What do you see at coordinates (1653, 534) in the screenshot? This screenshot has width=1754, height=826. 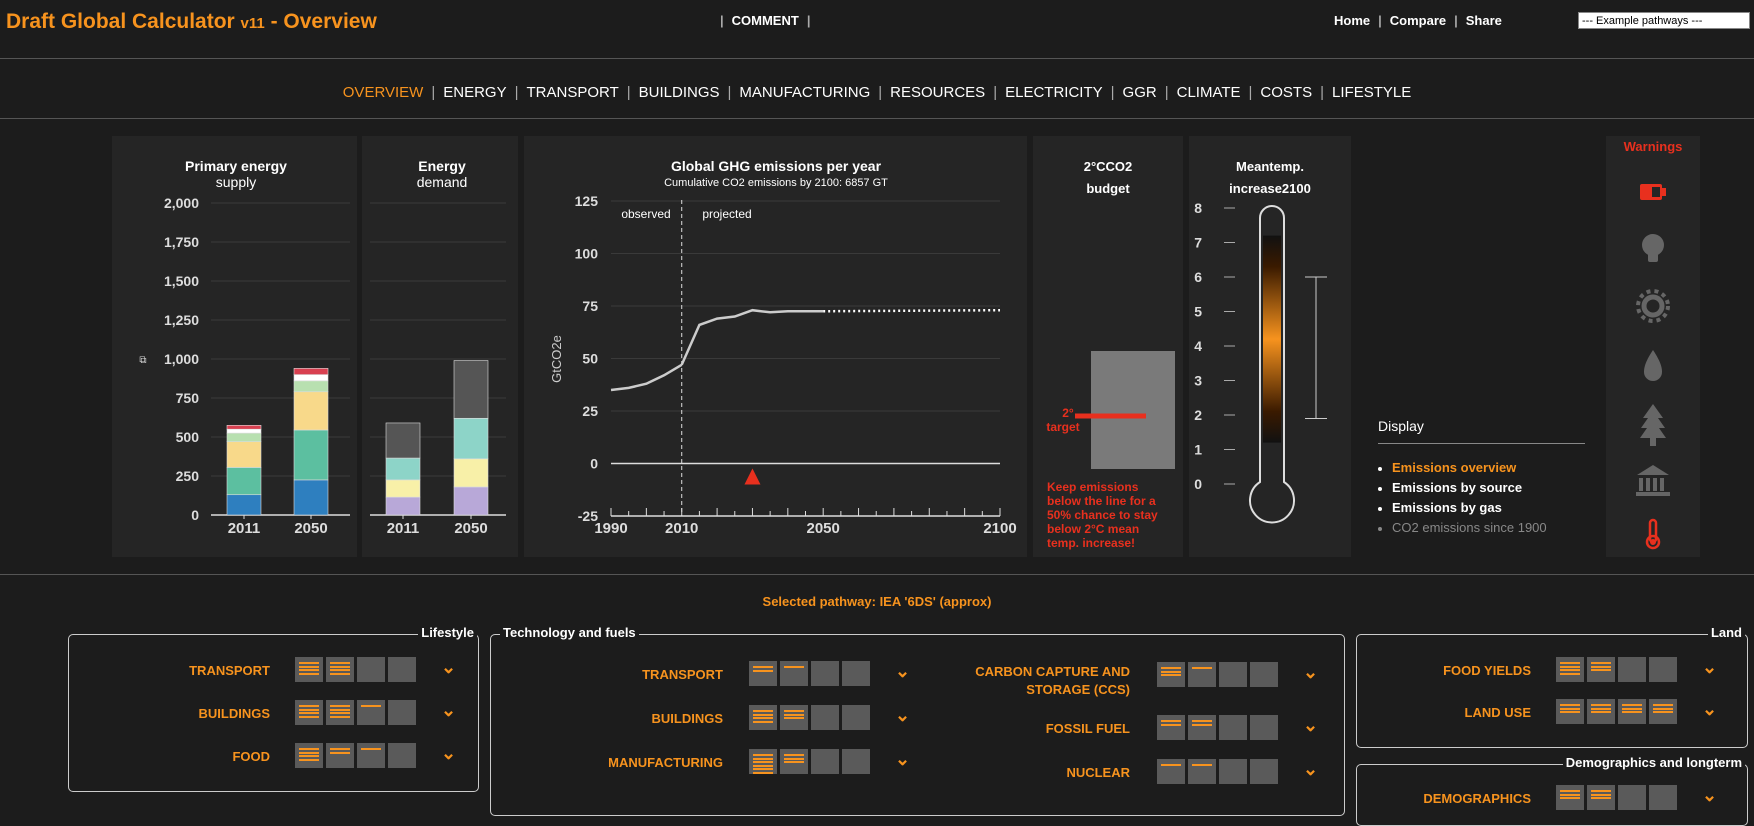 I see `thermometer-icon` at bounding box center [1653, 534].